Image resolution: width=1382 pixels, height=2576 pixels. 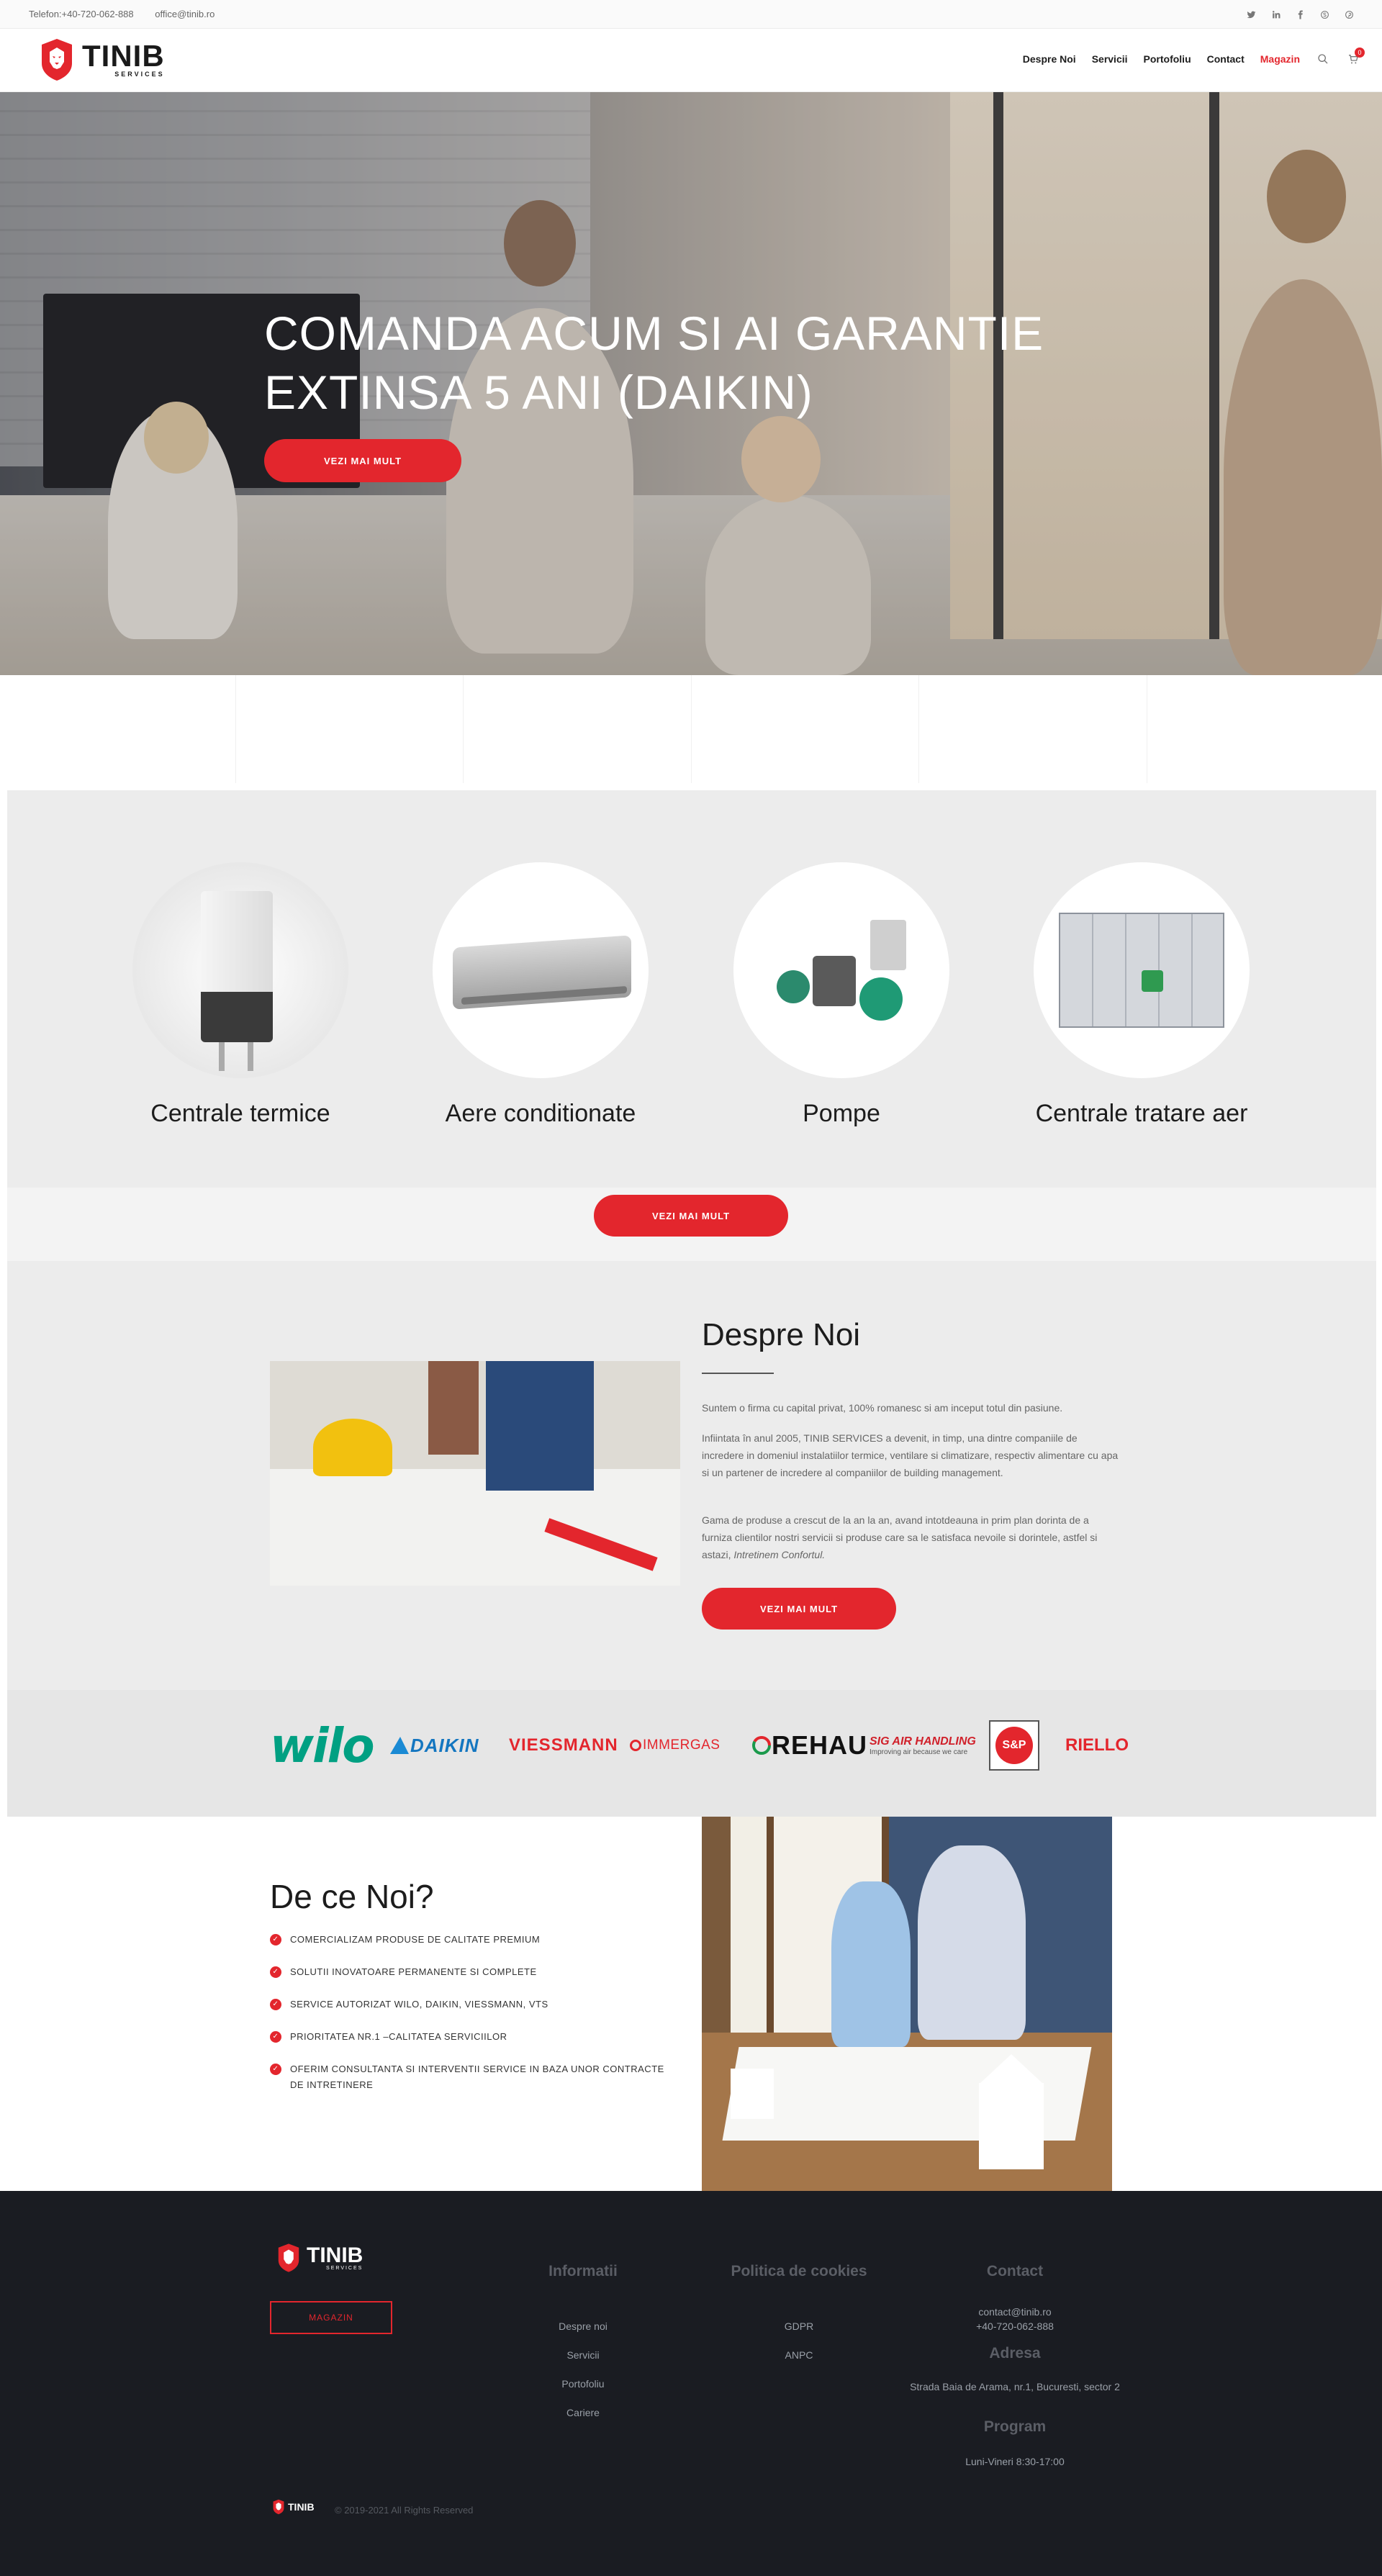 What do you see at coordinates (352, 1897) in the screenshot?
I see `why-title: De ce Noi?` at bounding box center [352, 1897].